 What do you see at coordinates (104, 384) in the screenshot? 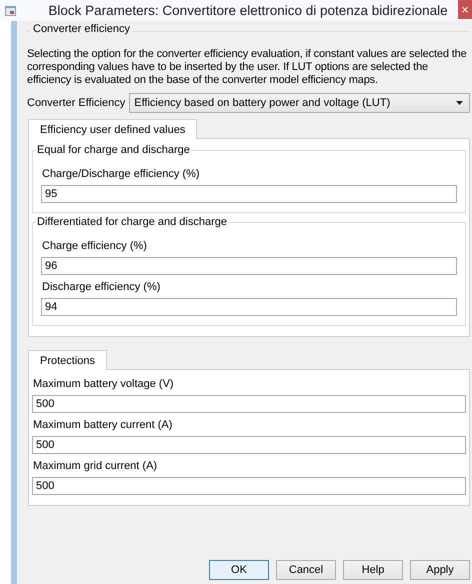
I see `field-label: Maximum battery voltage (V)` at bounding box center [104, 384].